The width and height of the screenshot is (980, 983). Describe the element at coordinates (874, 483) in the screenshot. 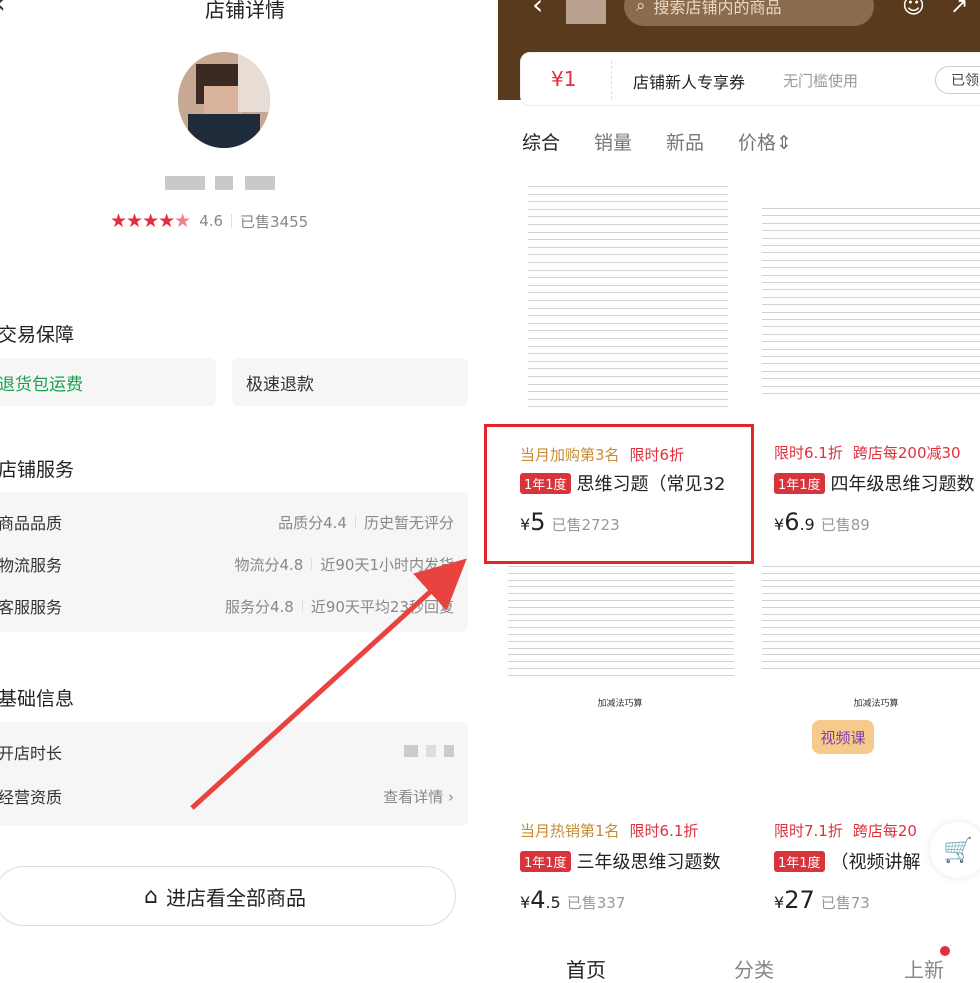

I see `product-title: 1年1度 四年级思维习题数` at that location.